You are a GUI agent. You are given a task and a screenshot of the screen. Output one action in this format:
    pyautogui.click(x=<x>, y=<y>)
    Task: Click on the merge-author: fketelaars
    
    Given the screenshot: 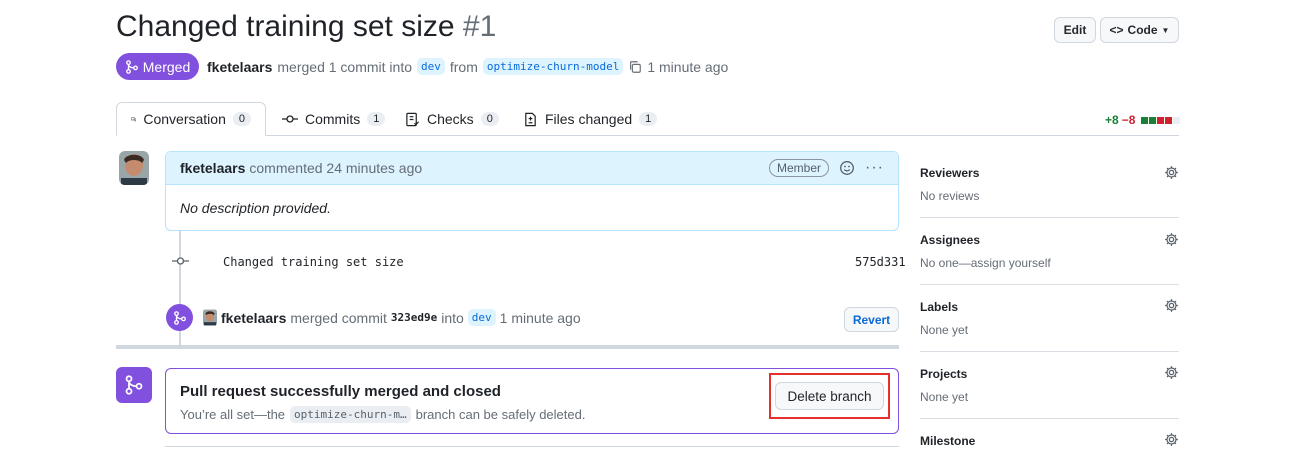 What is the action you would take?
    pyautogui.click(x=253, y=318)
    